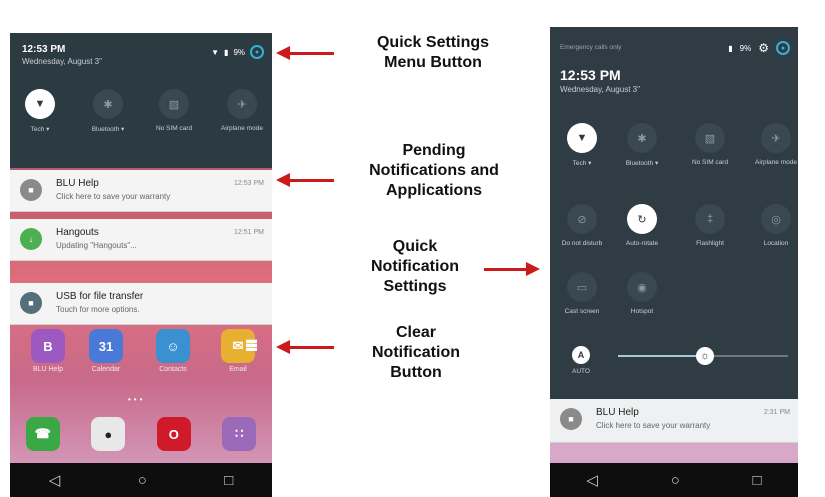 This screenshot has width=825, height=497. Describe the element at coordinates (31, 303) in the screenshot. I see `usb-icon: ■` at that location.